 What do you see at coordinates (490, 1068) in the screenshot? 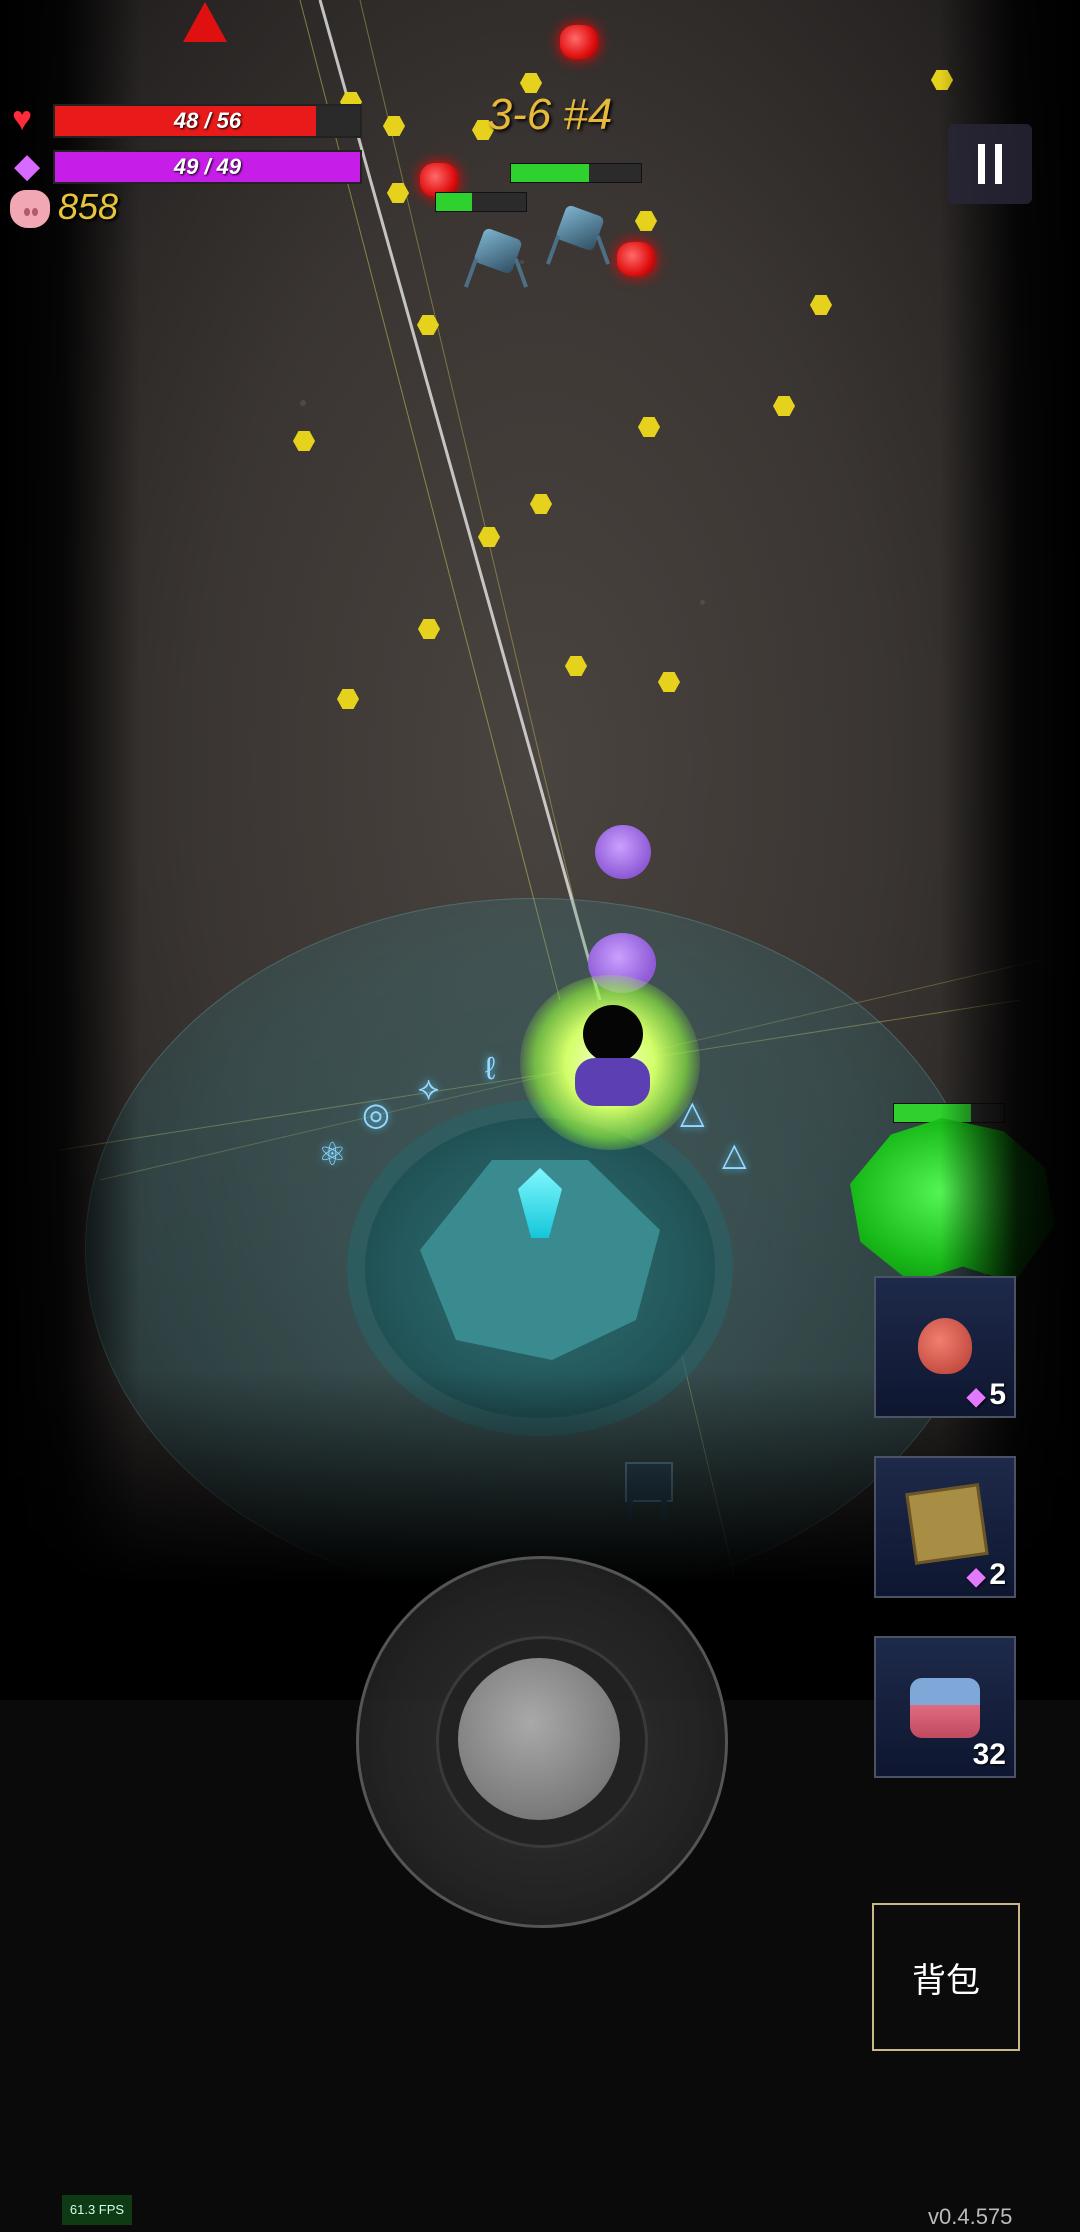
I see `rune-icon: ℓ` at bounding box center [490, 1068].